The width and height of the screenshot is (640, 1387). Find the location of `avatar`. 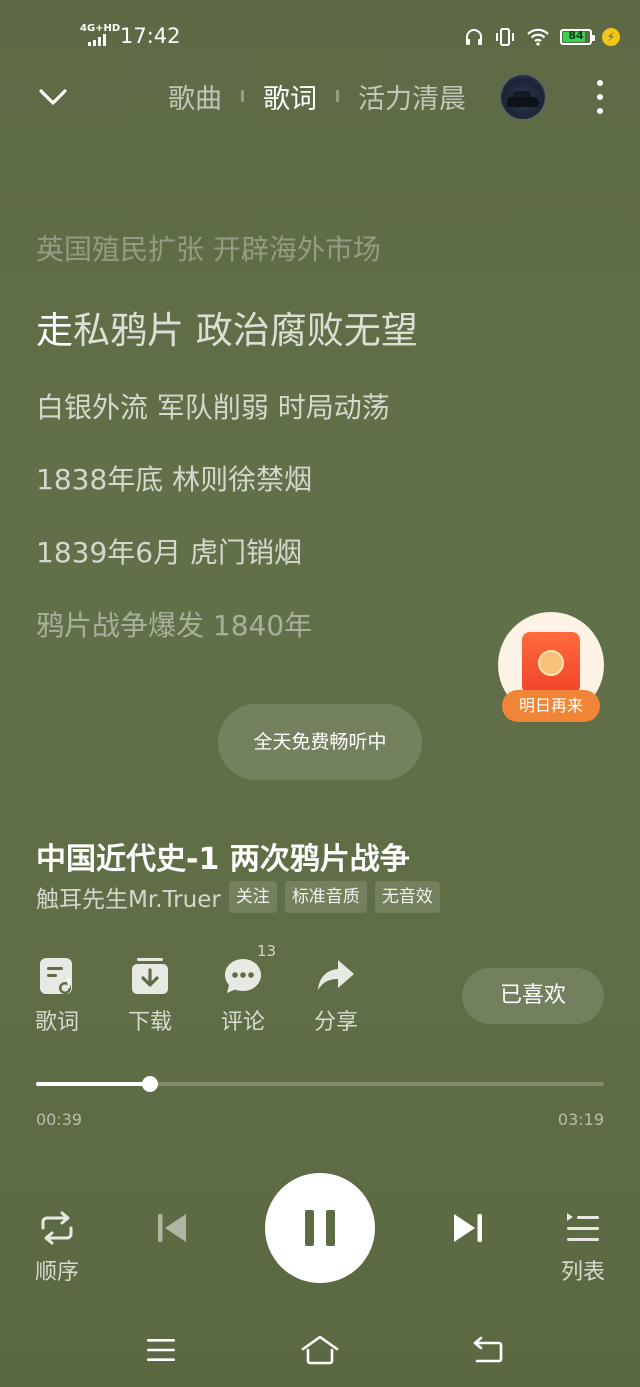

avatar is located at coordinates (523, 97).